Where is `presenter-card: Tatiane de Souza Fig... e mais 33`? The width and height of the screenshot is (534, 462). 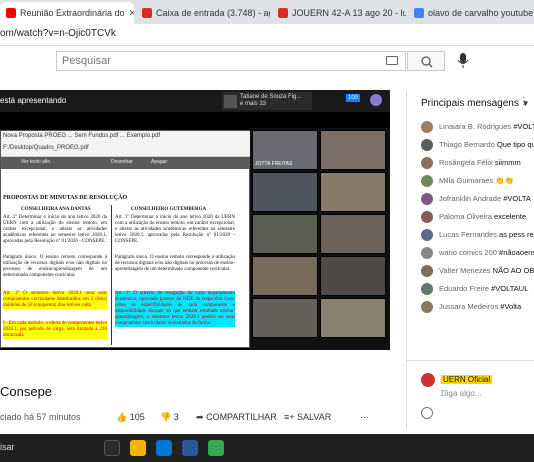 presenter-card: Tatiane de Souza Fig... e mais 33 is located at coordinates (267, 101).